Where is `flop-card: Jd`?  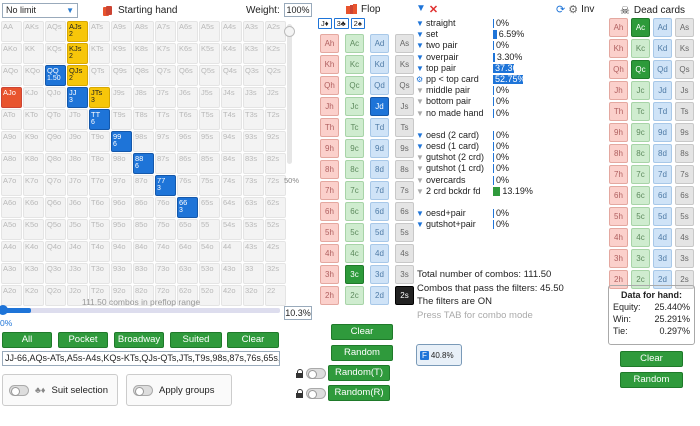 flop-card: Jd is located at coordinates (379, 106).